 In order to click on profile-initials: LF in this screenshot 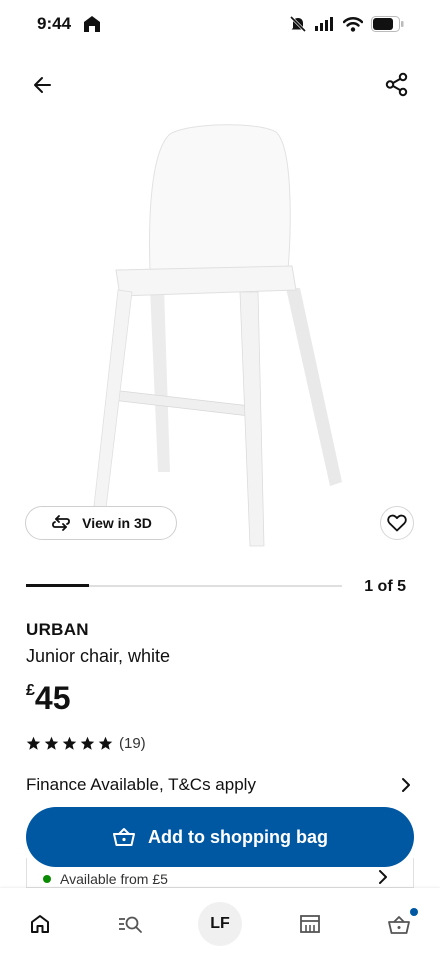, I will do `click(220, 923)`.